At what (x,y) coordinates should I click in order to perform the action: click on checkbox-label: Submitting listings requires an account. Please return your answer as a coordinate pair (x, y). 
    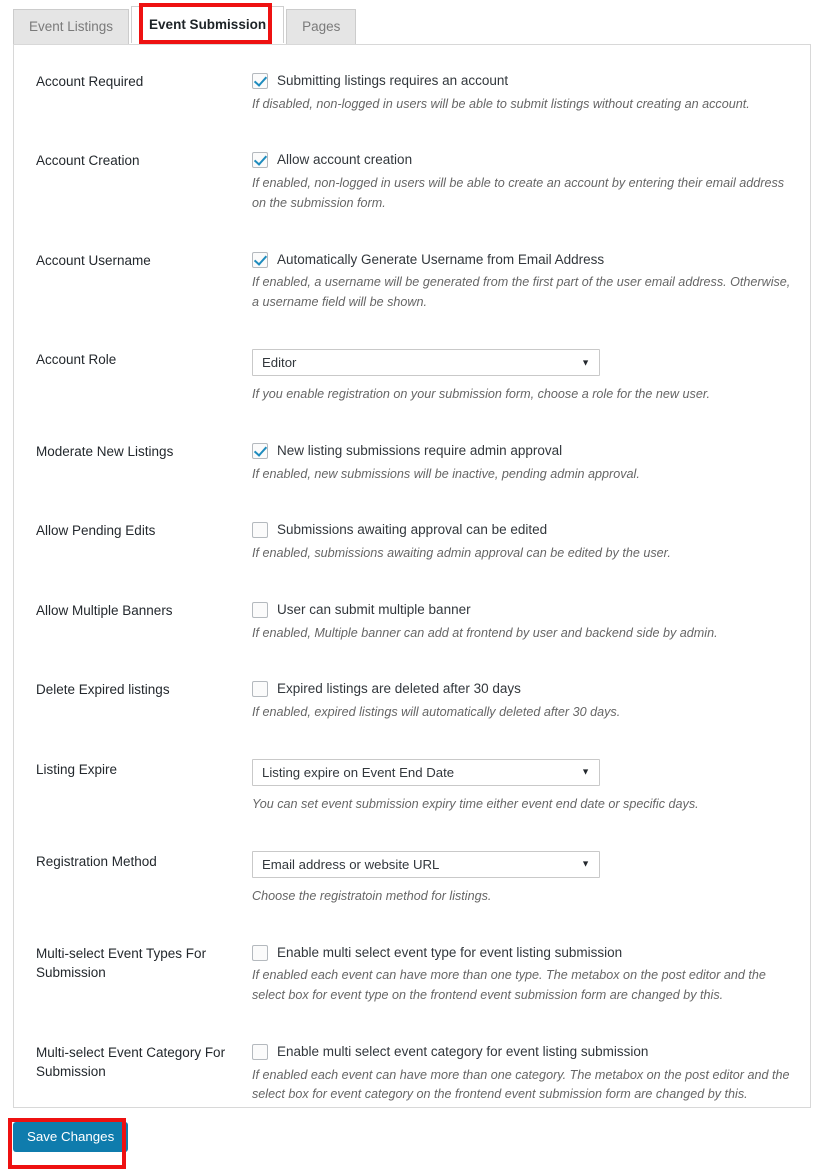
    Looking at the image, I should click on (392, 81).